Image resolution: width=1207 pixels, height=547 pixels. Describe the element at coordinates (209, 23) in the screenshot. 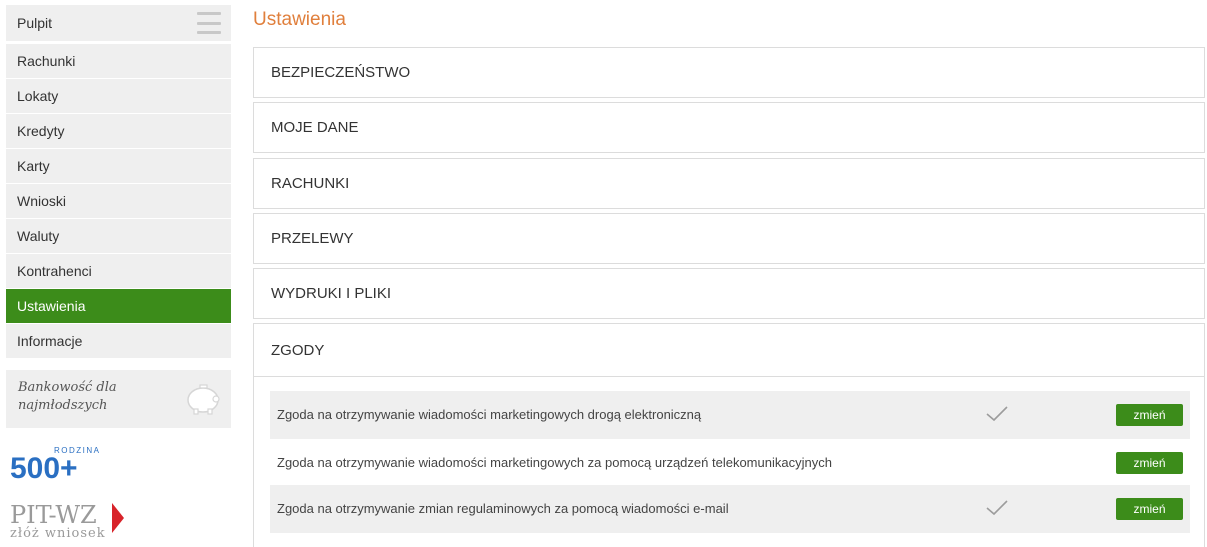

I see `menu-icon` at that location.